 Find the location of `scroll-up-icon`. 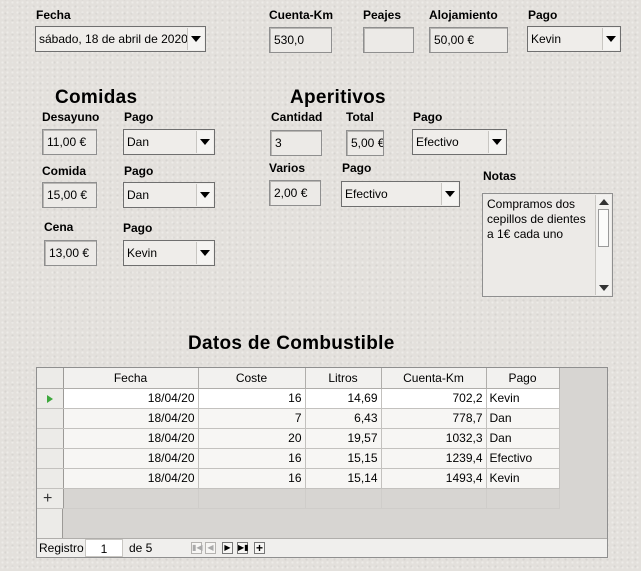

scroll-up-icon is located at coordinates (604, 202).